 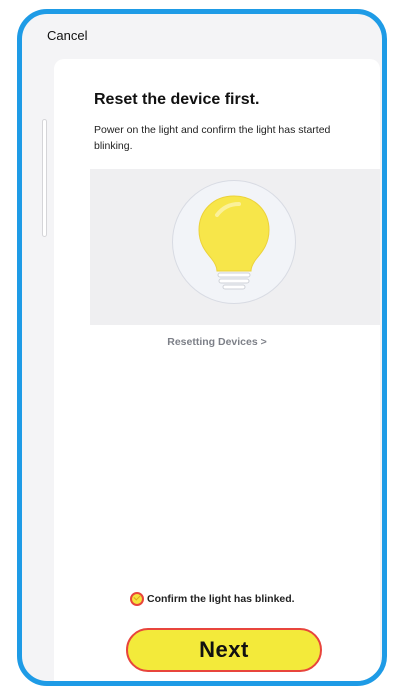 I want to click on confirm-blink-row: Confirm the light has blinked., so click(x=212, y=599).